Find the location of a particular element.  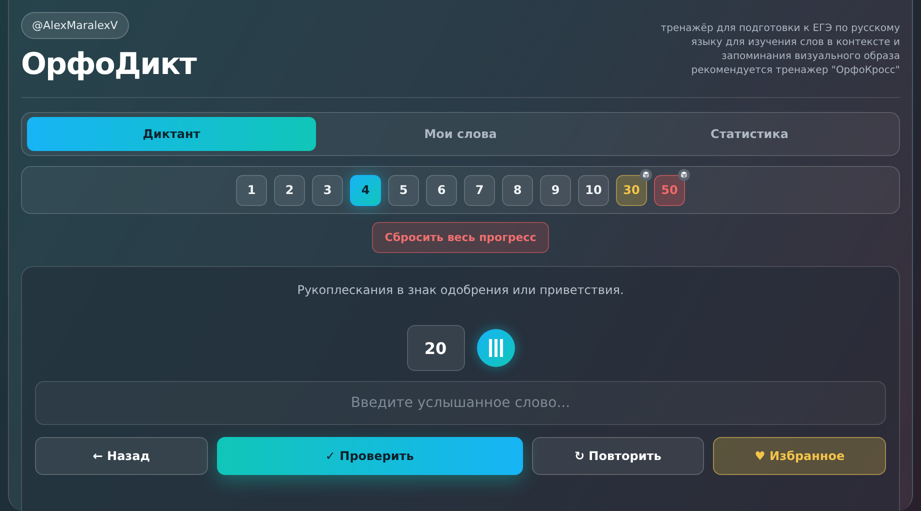

word-counter: 20 is located at coordinates (435, 348).